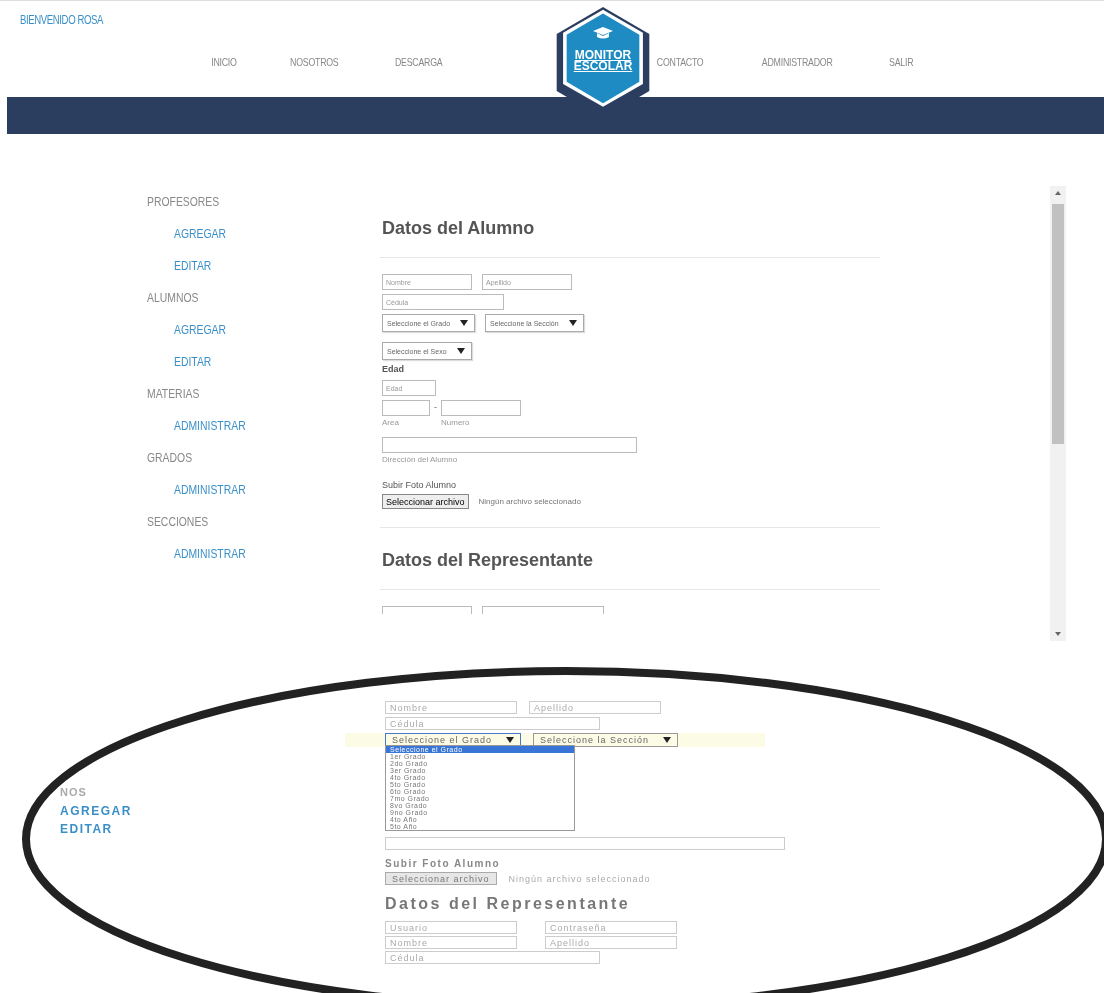 This screenshot has height=993, width=1104. What do you see at coordinates (183, 202) in the screenshot?
I see `sidebar-heading: PROFESORES` at bounding box center [183, 202].